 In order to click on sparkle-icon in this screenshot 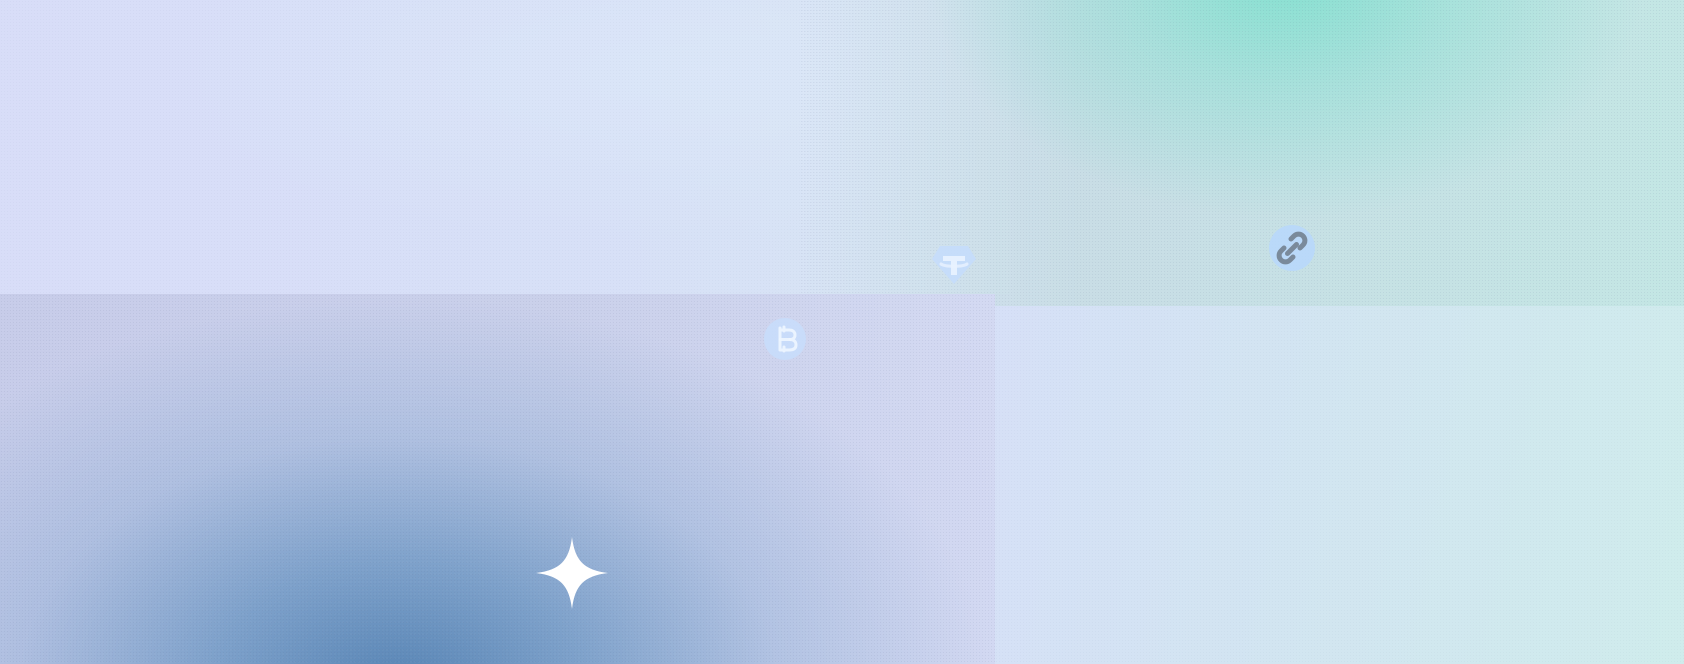, I will do `click(572, 573)`.